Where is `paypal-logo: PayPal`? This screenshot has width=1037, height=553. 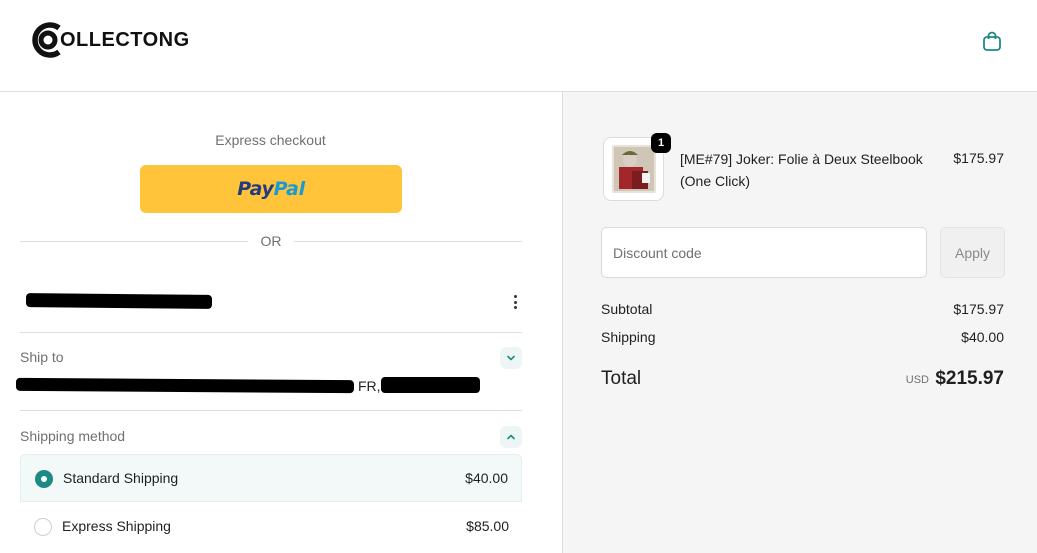
paypal-logo: PayPal is located at coordinates (271, 189).